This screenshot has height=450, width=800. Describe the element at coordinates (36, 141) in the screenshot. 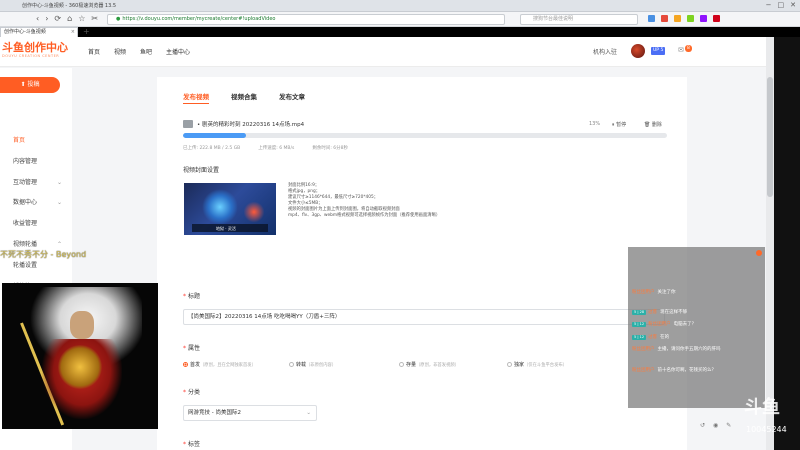

I see `sidebar-item: 首页` at that location.